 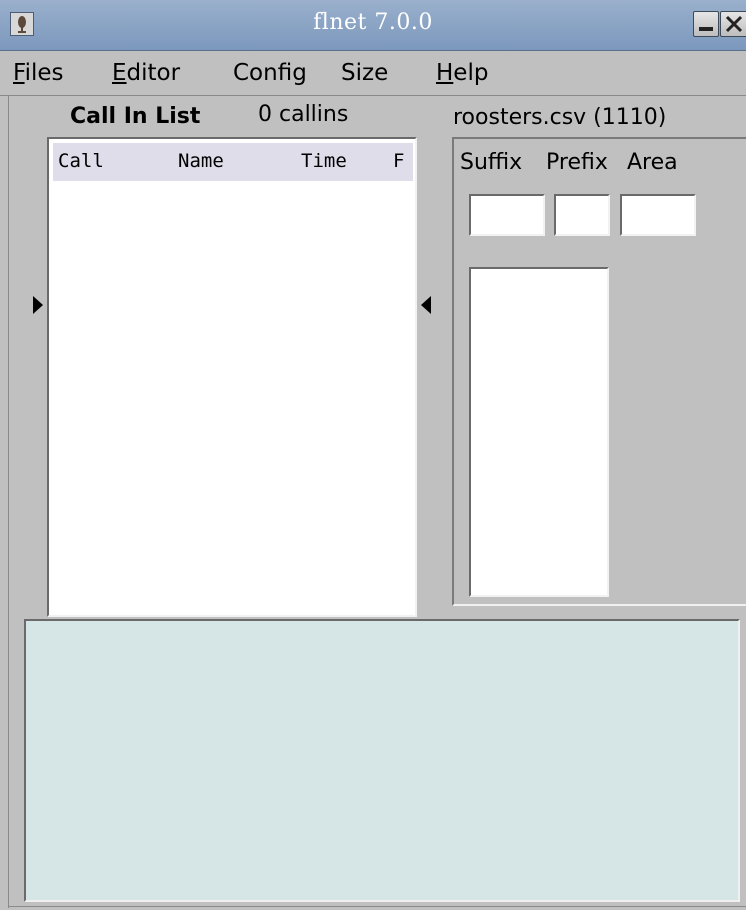 I want to click on frame-left-edge, so click(x=8, y=502).